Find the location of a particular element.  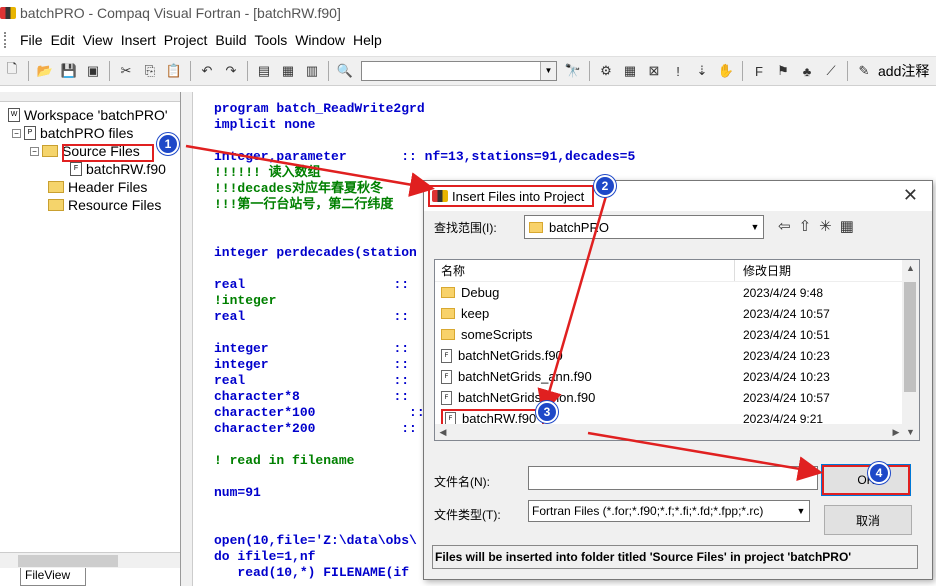

ok-button: OK is located at coordinates (866, 480).